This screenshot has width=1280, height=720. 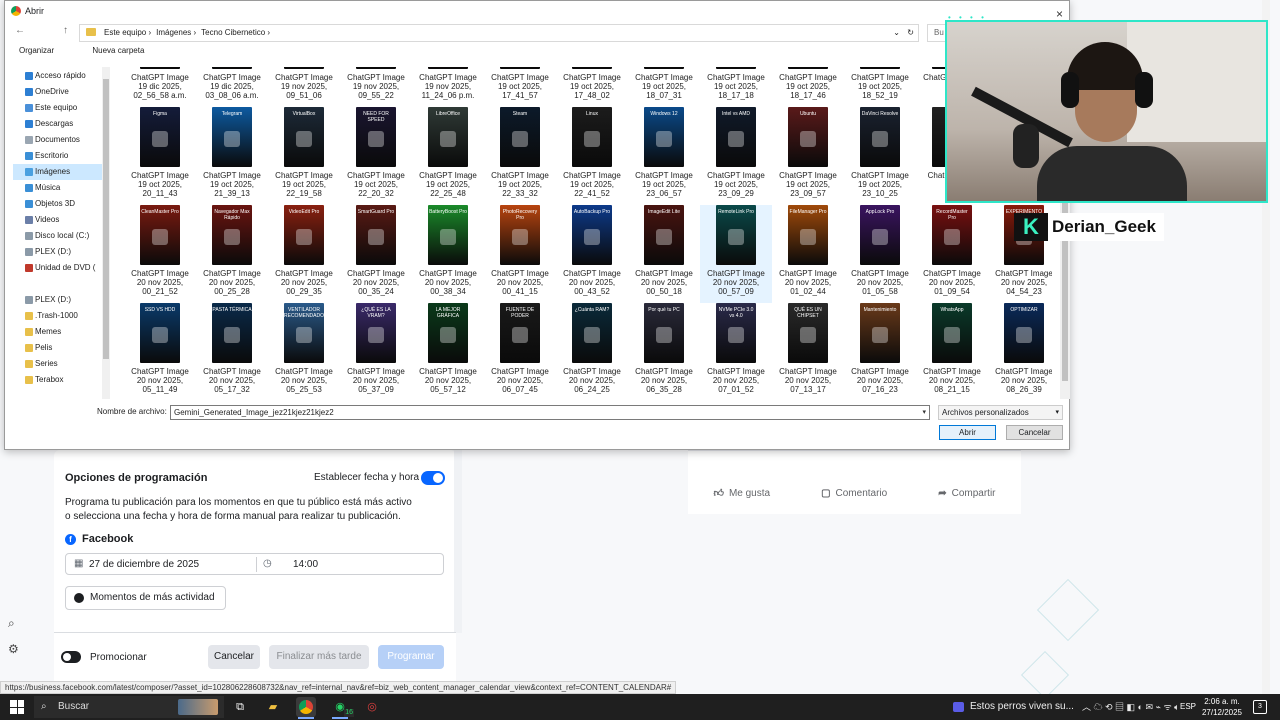 I want to click on organize-menu: Organizar, so click(x=36, y=50).